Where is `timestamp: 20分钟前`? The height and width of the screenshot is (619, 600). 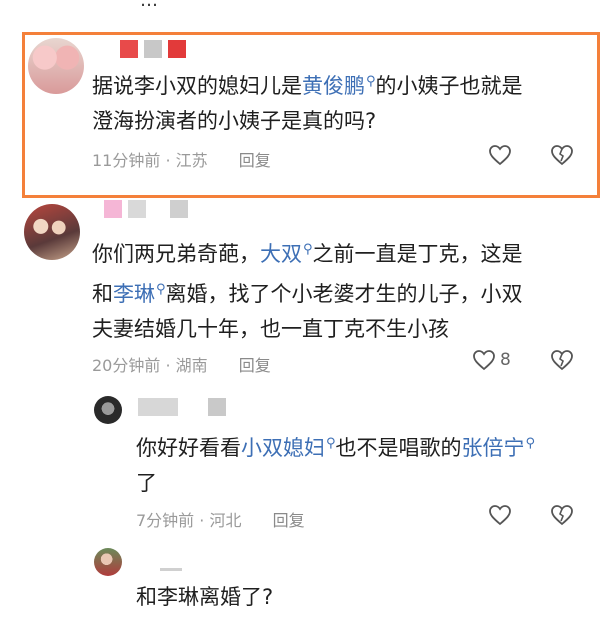 timestamp: 20分钟前 is located at coordinates (126, 365).